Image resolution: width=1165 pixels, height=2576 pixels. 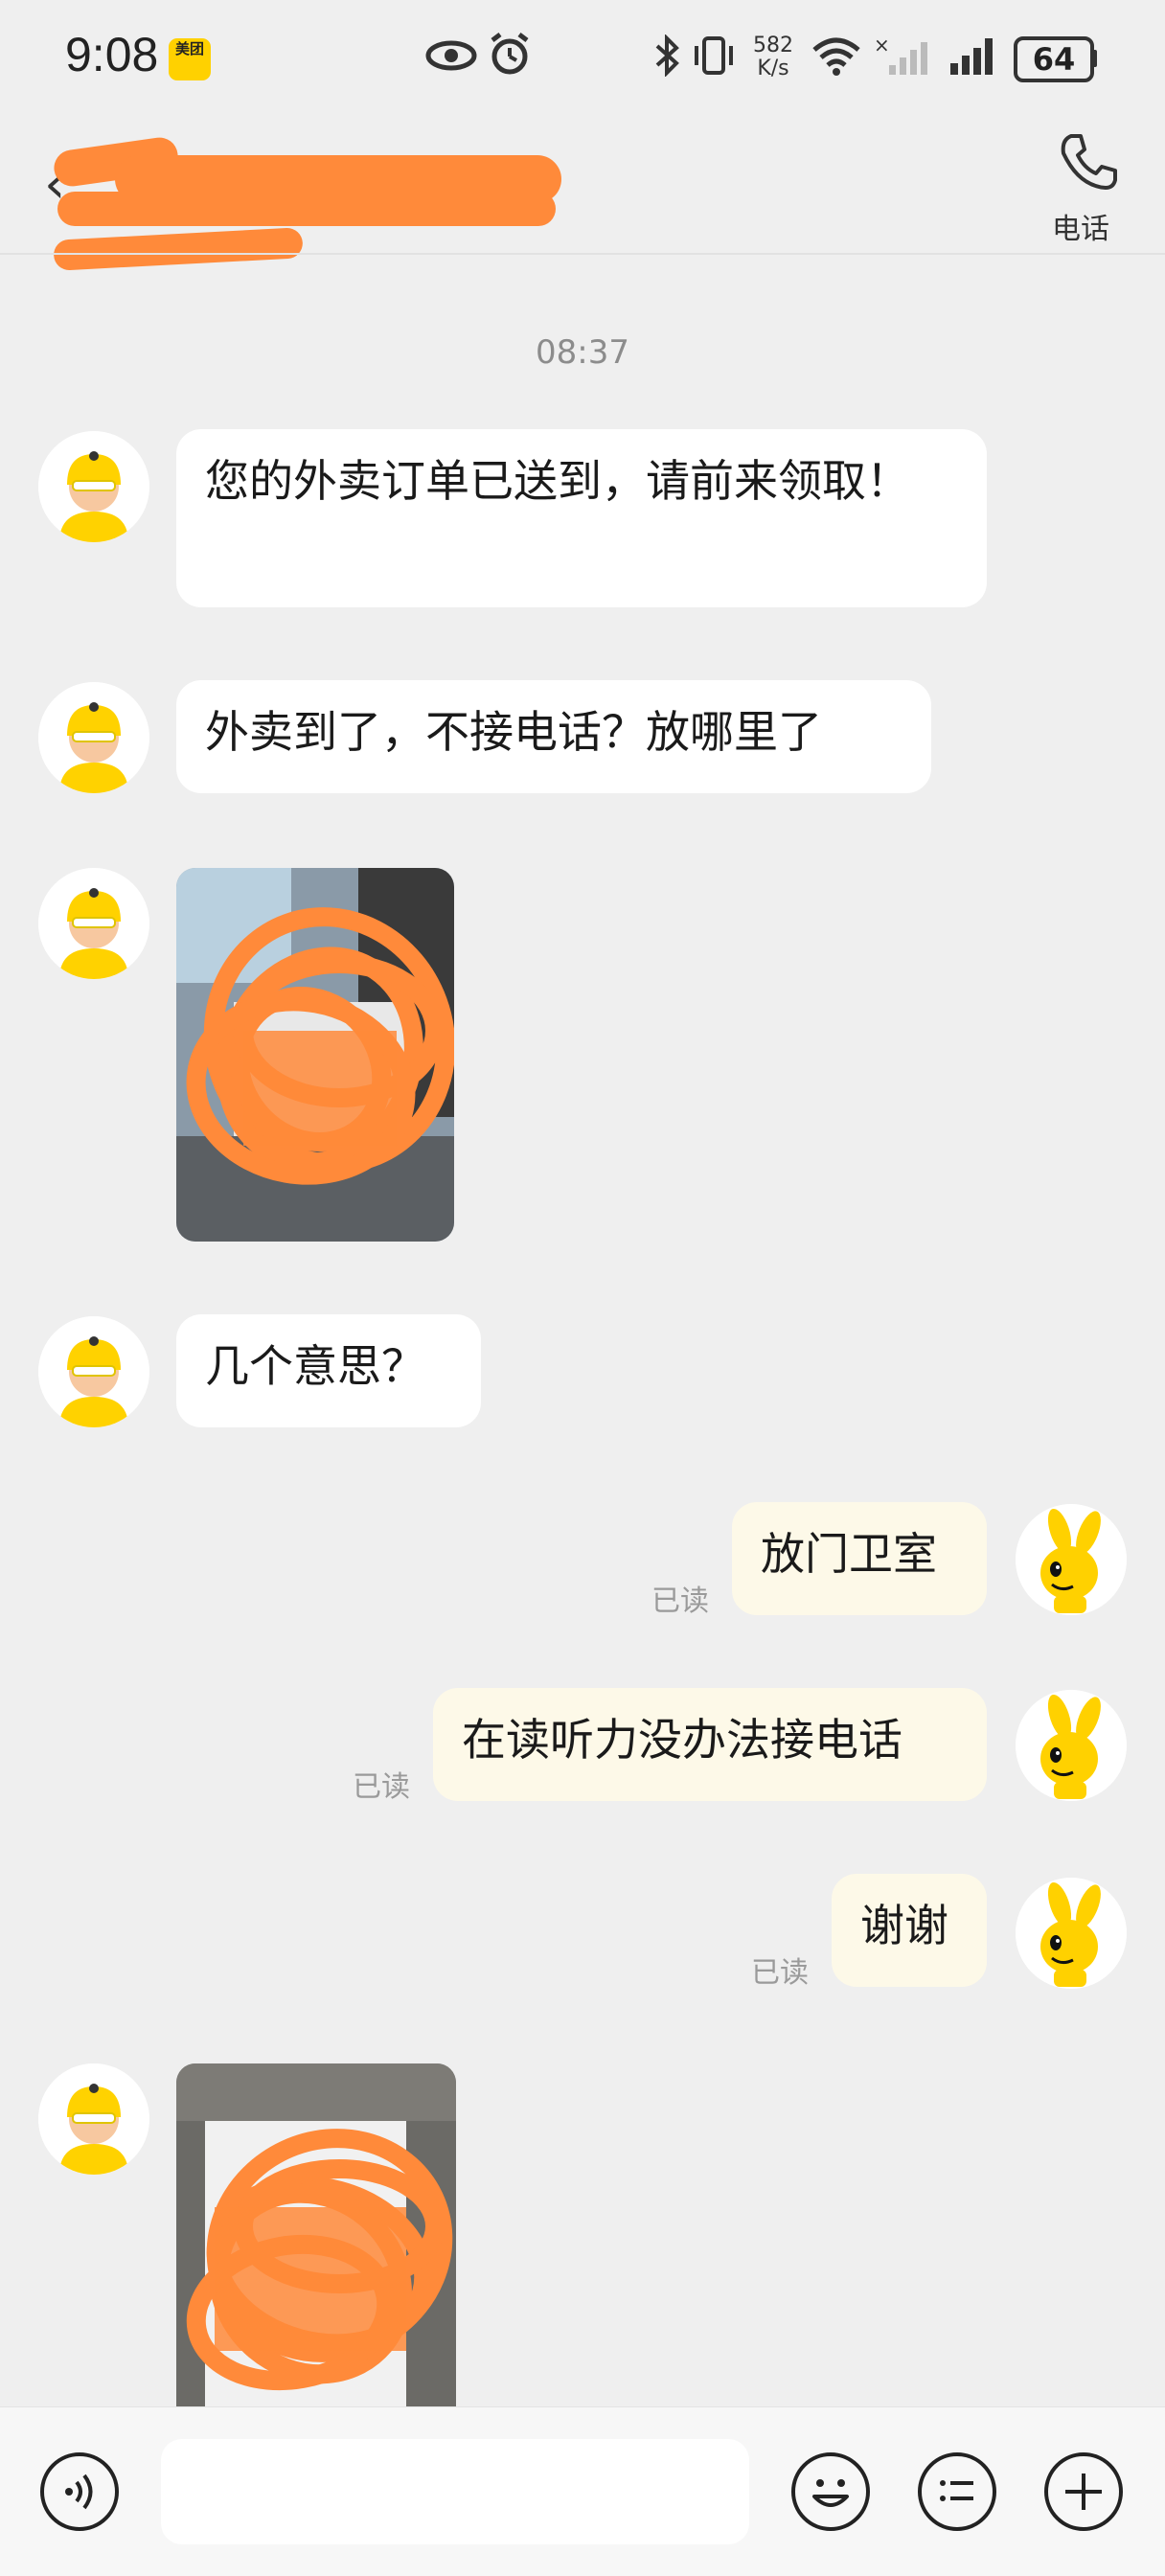 I want to click on voice-wave-glyph, so click(x=79, y=2491).